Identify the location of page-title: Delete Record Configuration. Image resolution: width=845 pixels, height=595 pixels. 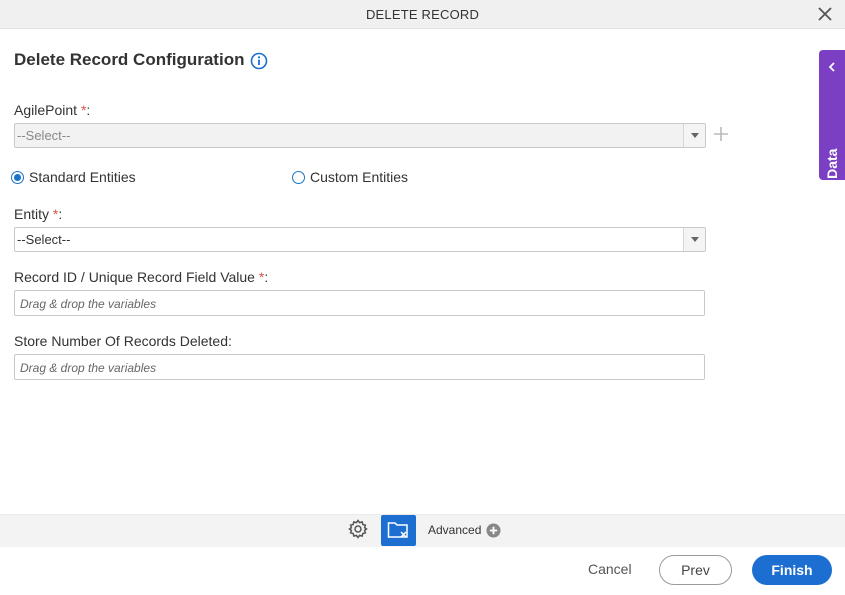
(129, 59).